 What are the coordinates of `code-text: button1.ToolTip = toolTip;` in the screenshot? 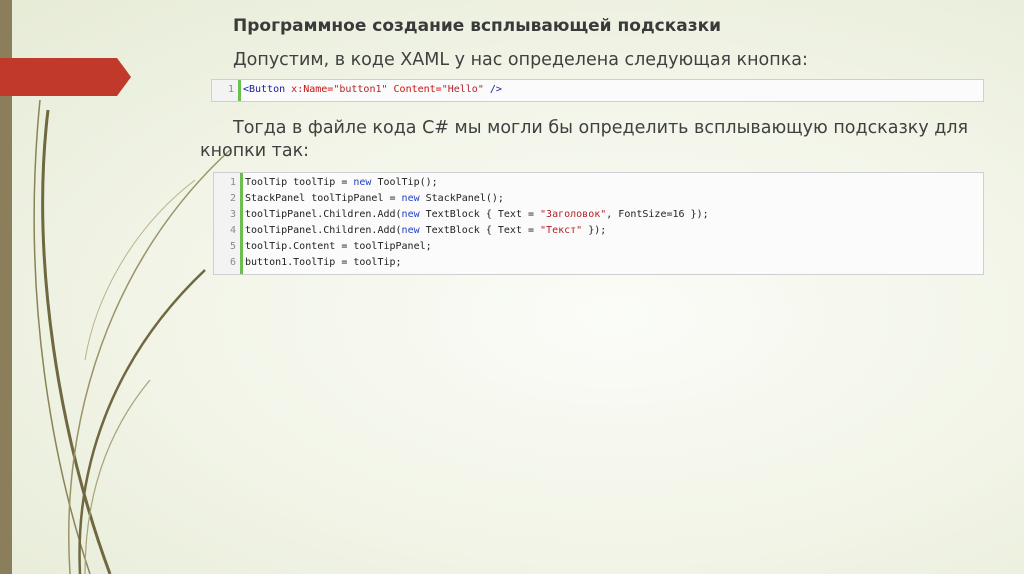 It's located at (323, 263).